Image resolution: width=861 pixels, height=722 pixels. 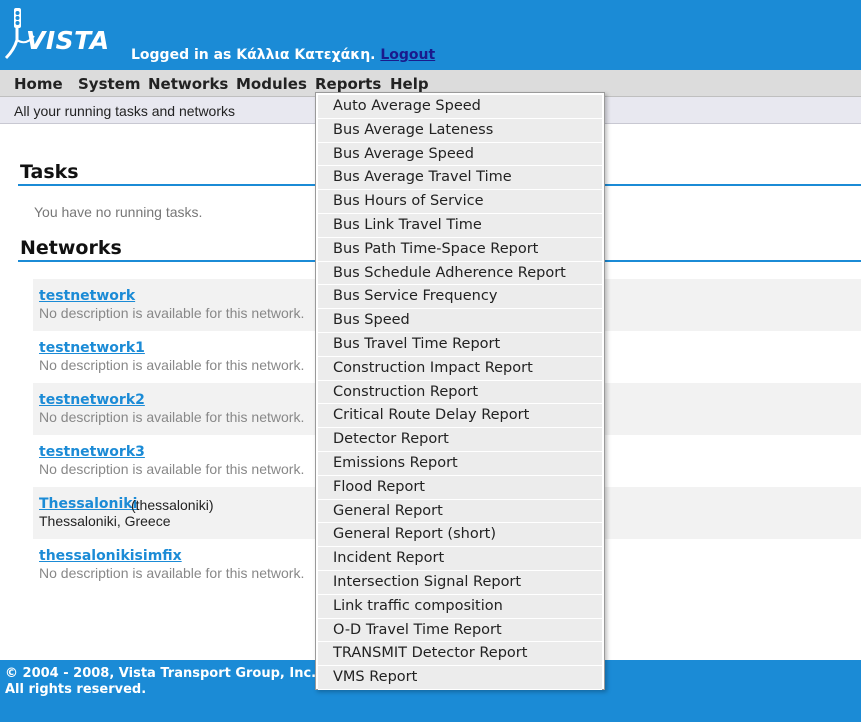 I want to click on menu-item-flood-report: Flood Report, so click(x=460, y=487).